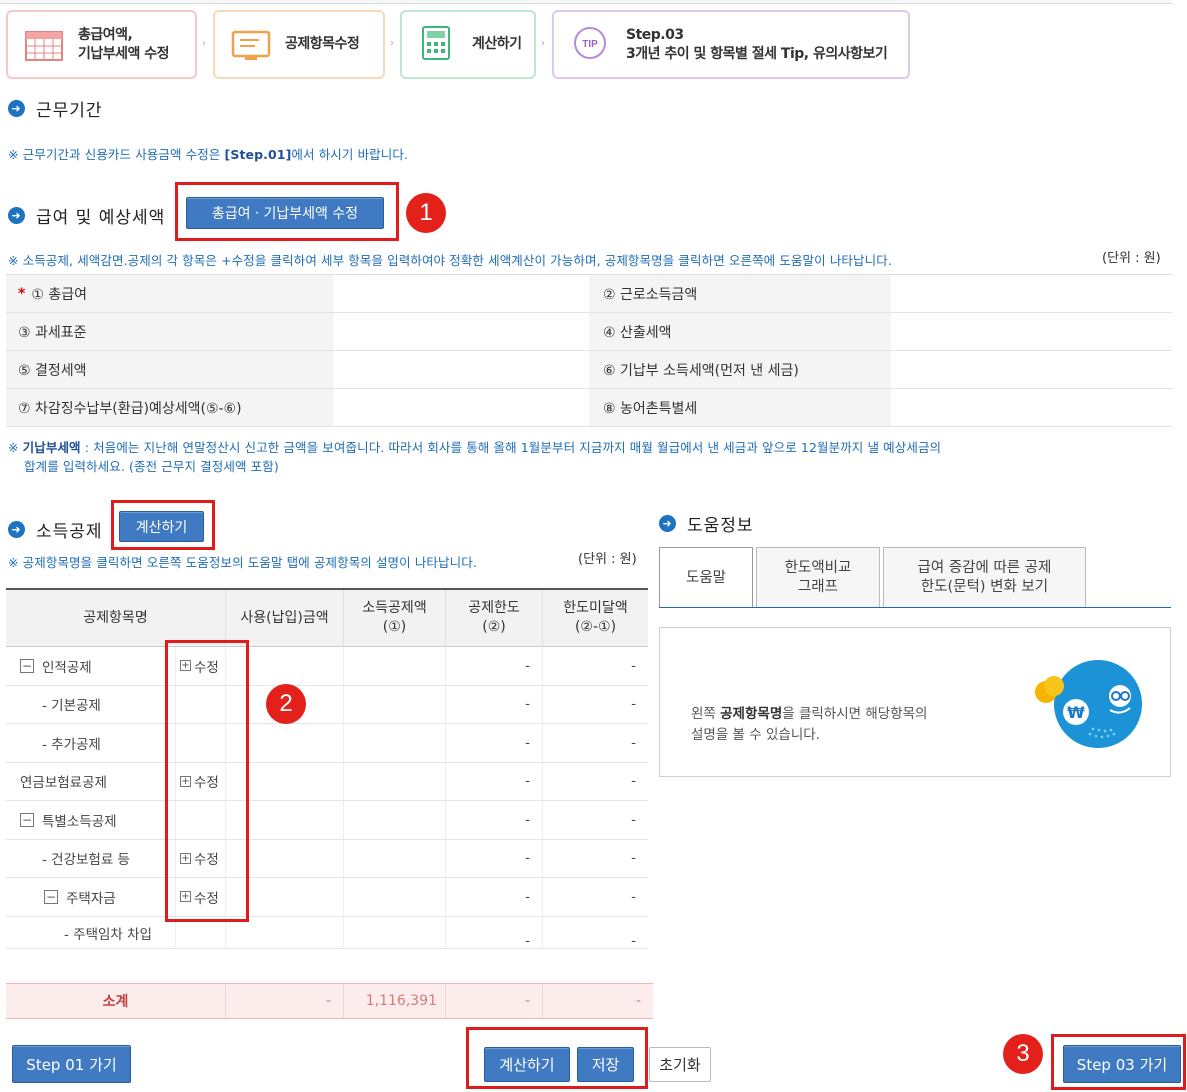 Image resolution: width=1187 pixels, height=1092 pixels. Describe the element at coordinates (809, 725) in the screenshot. I see `help-text: 왼쪽 공제항목명을 클릭하시면 해당항목의 설명을 볼 수 있습니다.` at that location.